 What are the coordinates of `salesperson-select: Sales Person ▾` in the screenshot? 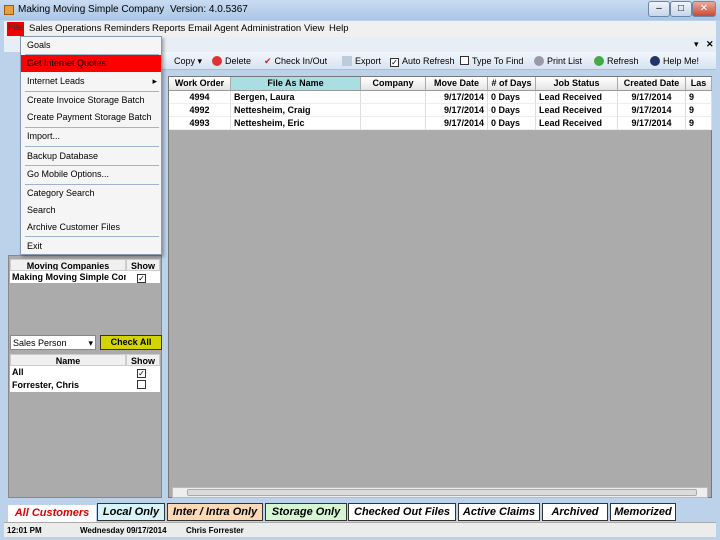 It's located at (53, 342).